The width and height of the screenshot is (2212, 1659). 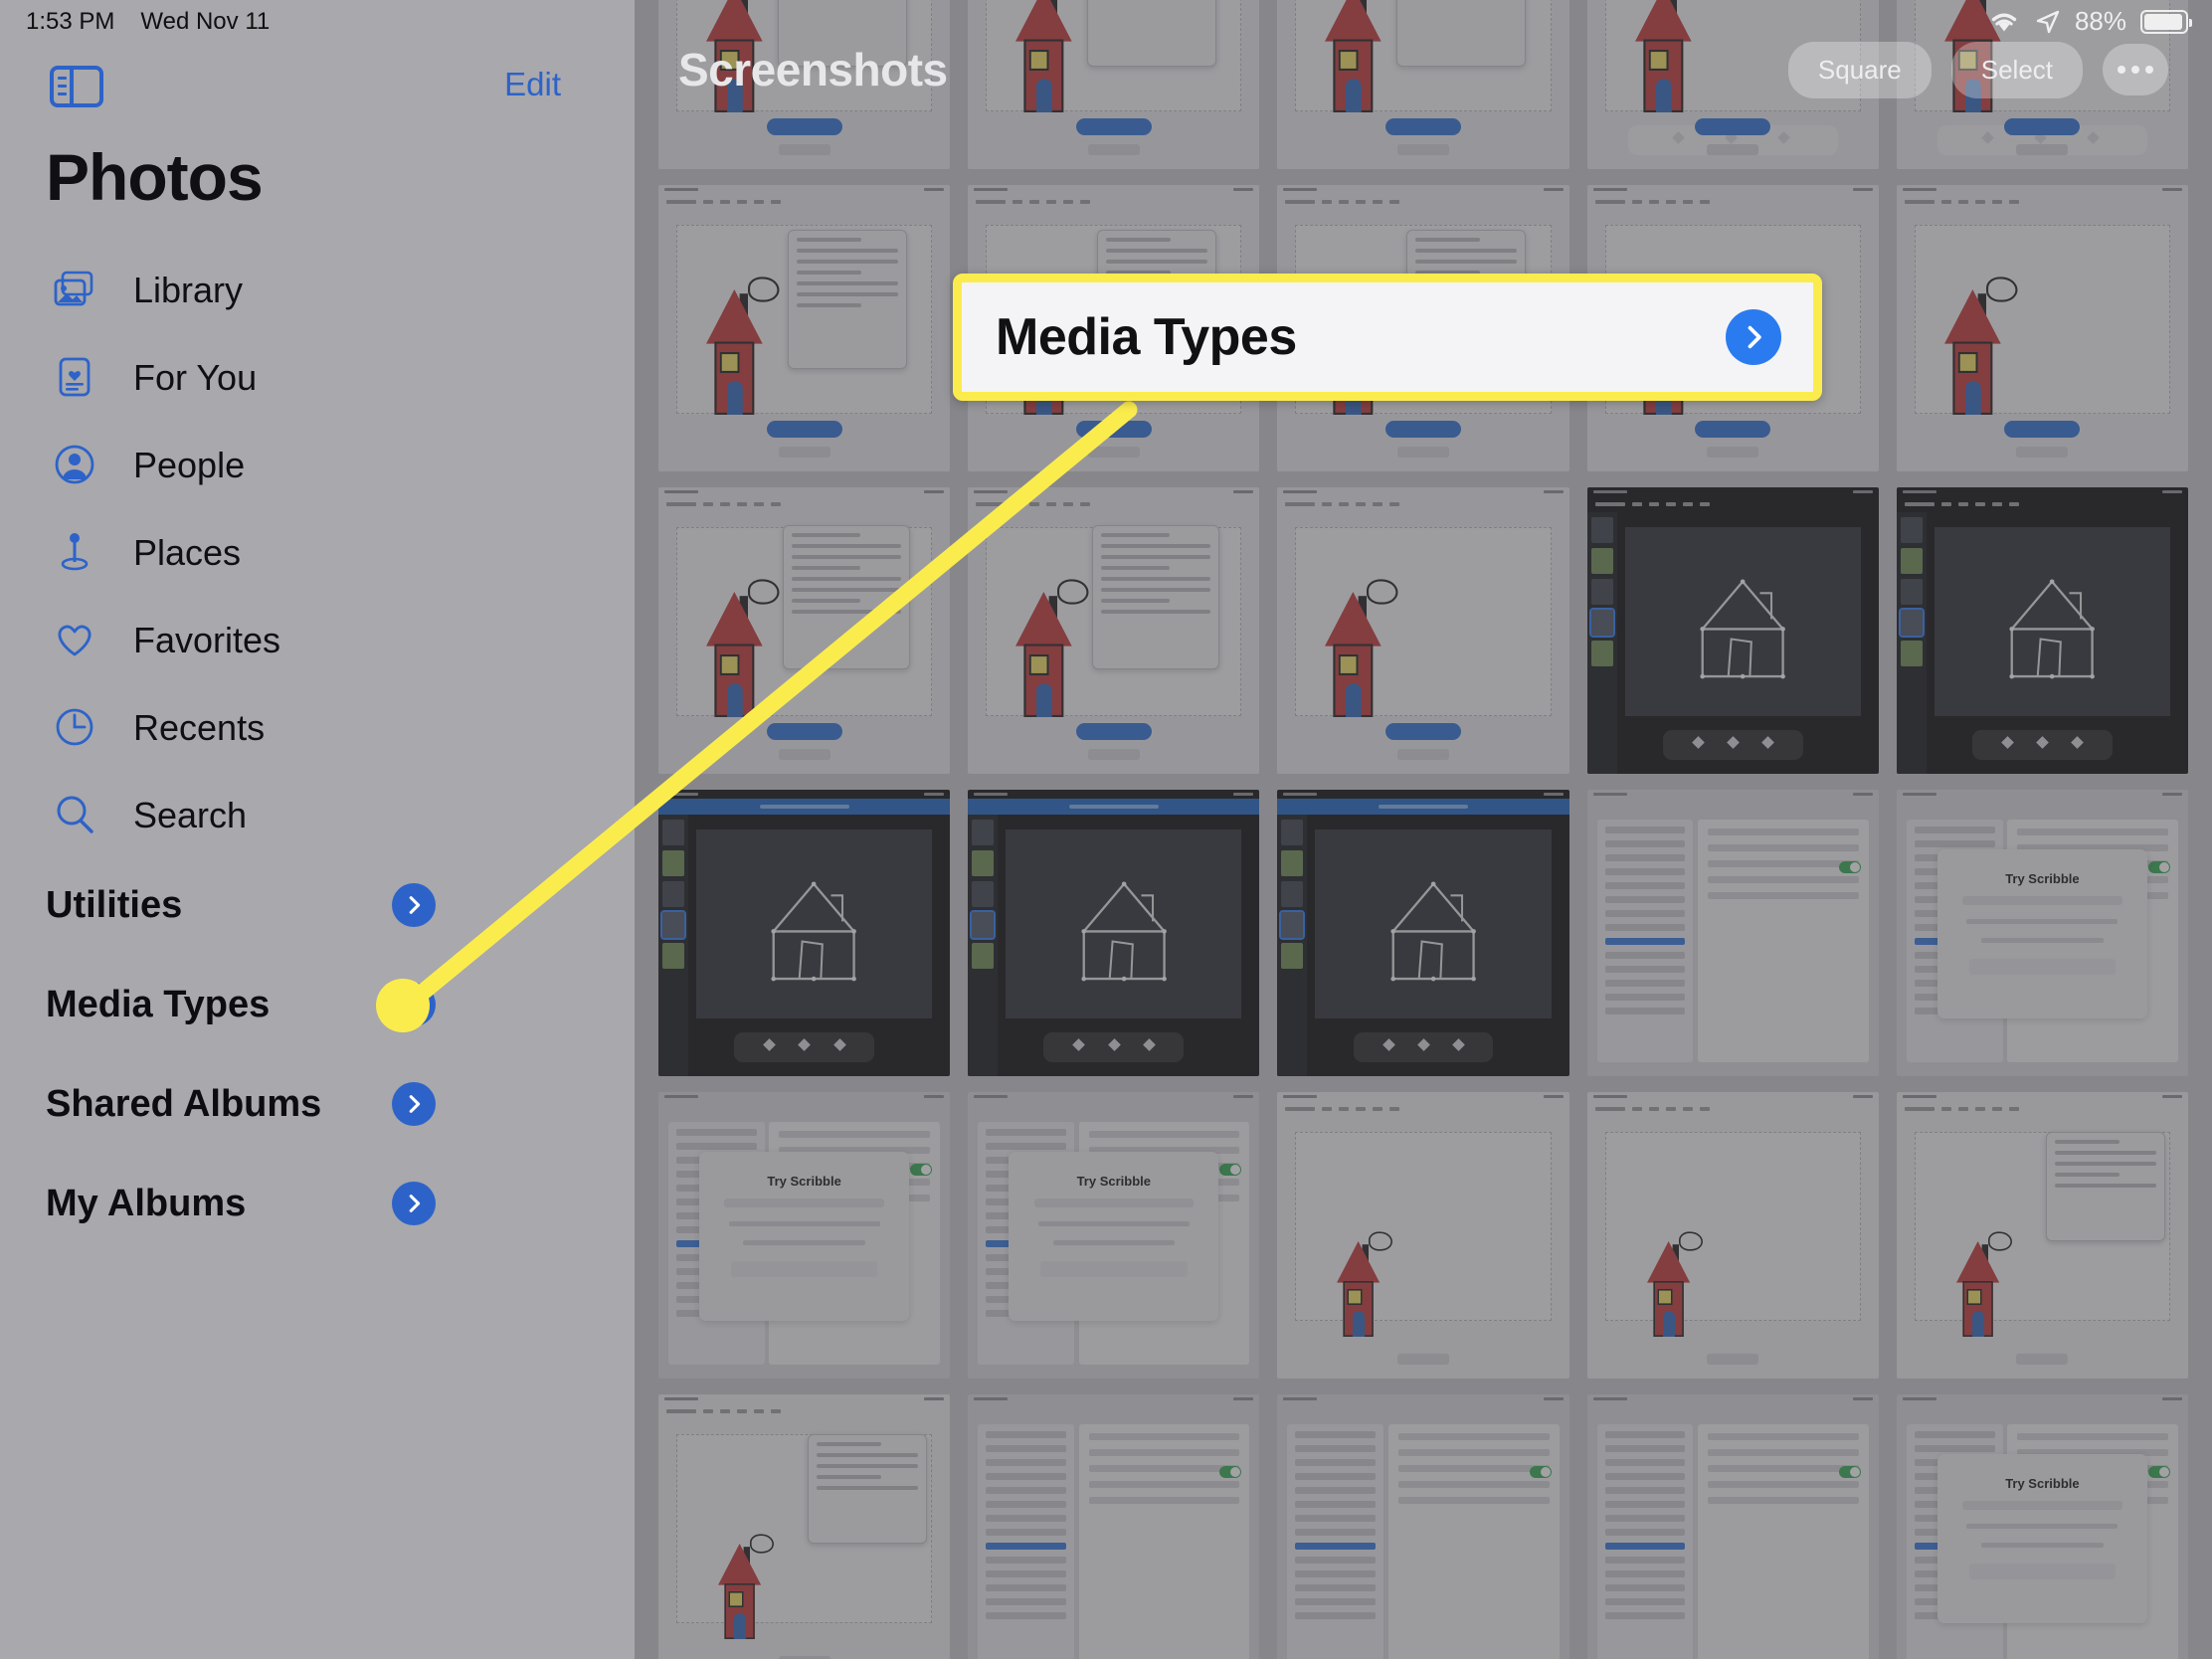 What do you see at coordinates (184, 1103) in the screenshot?
I see `section-label: Shared Albums` at bounding box center [184, 1103].